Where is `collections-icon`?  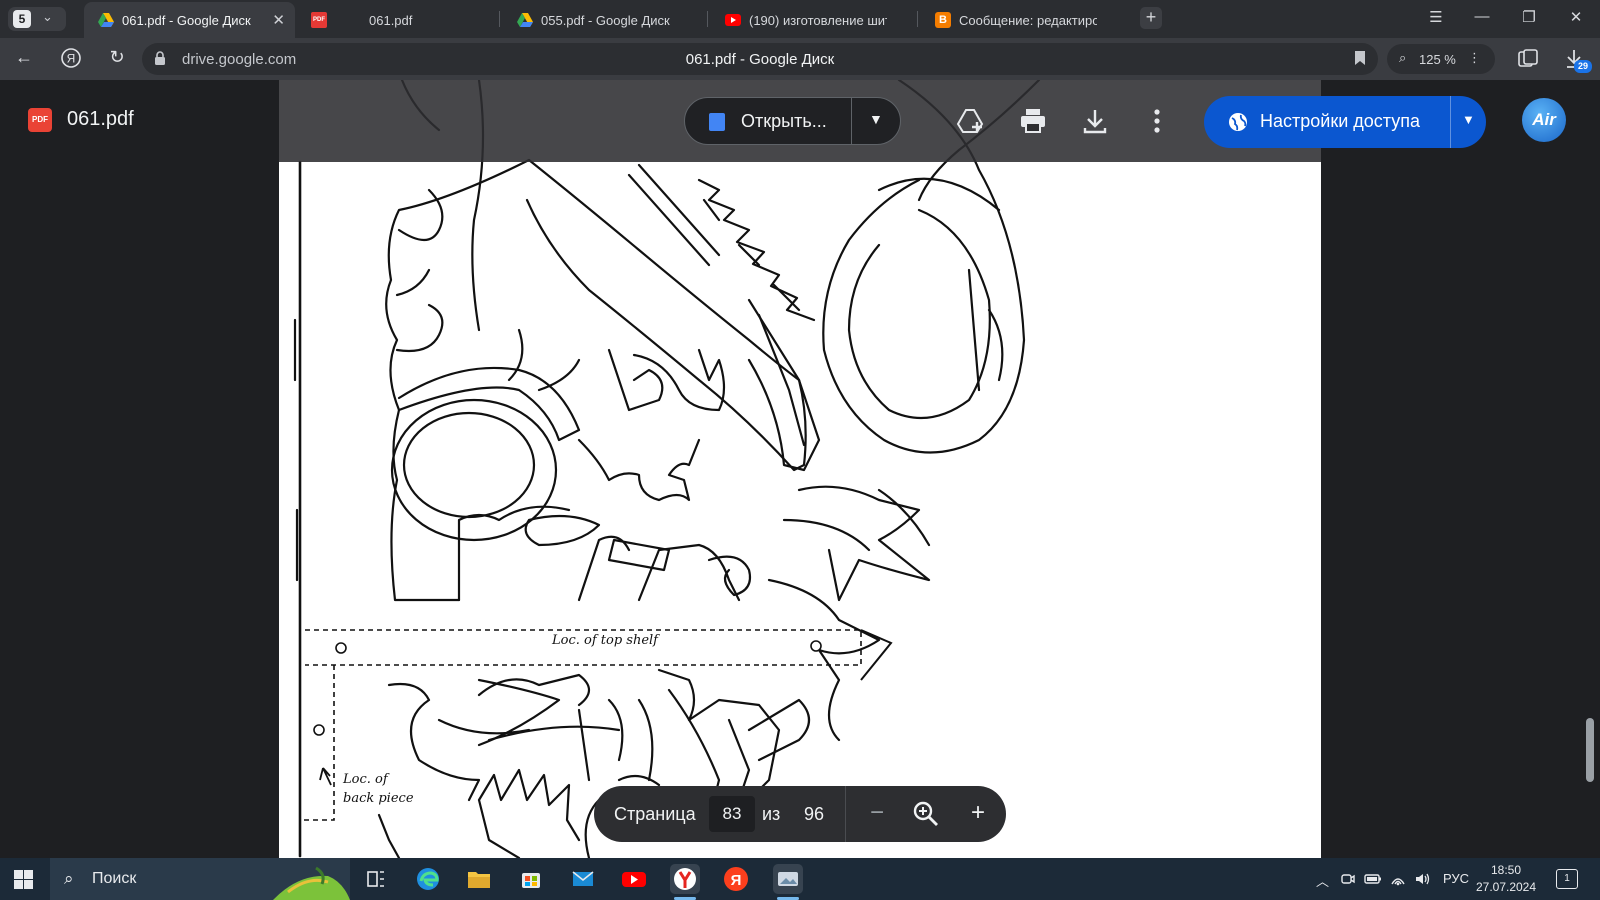 collections-icon is located at coordinates (1528, 59).